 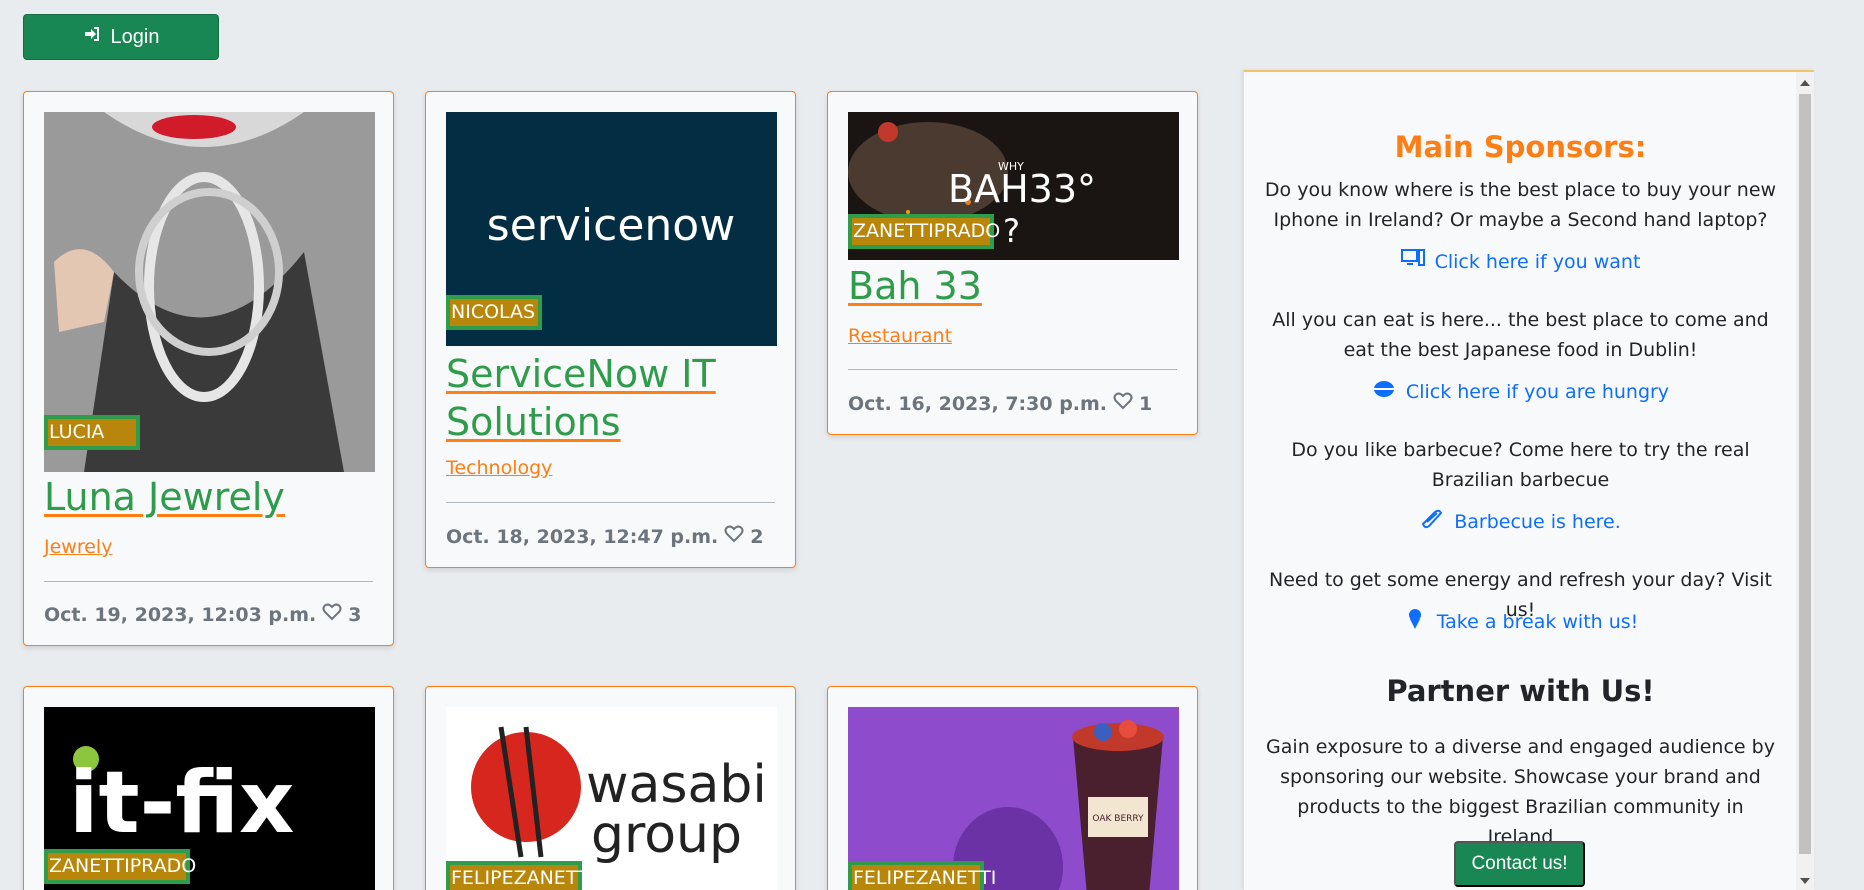 What do you see at coordinates (1415, 621) in the screenshot?
I see `ice-cream-icon` at bounding box center [1415, 621].